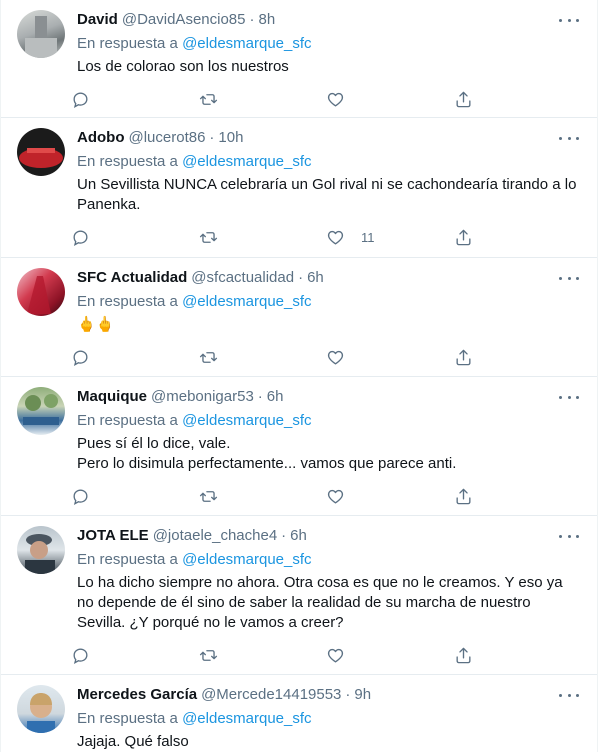  What do you see at coordinates (215, 536) in the screenshot?
I see `user-handle: @jotaele_chache4` at bounding box center [215, 536].